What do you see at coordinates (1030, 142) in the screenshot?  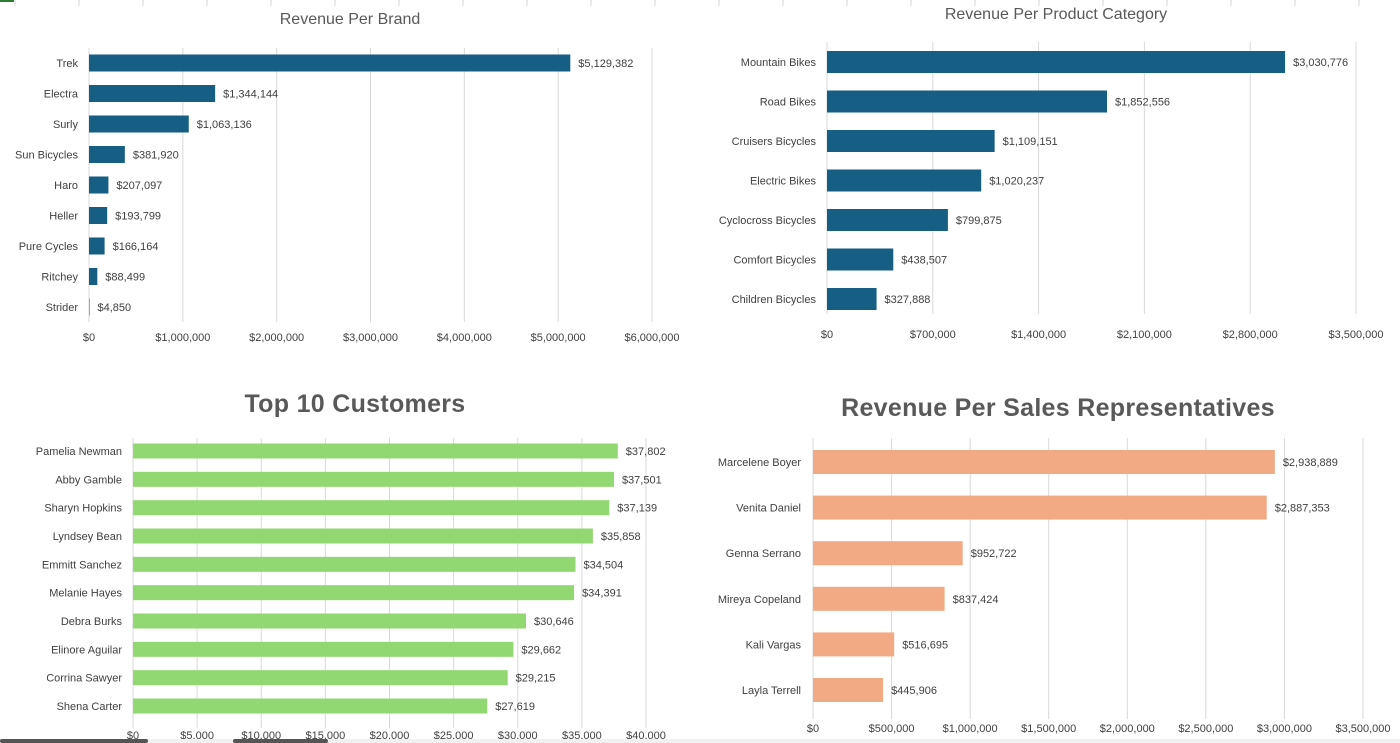 I see `data-label: $1,109,151` at bounding box center [1030, 142].